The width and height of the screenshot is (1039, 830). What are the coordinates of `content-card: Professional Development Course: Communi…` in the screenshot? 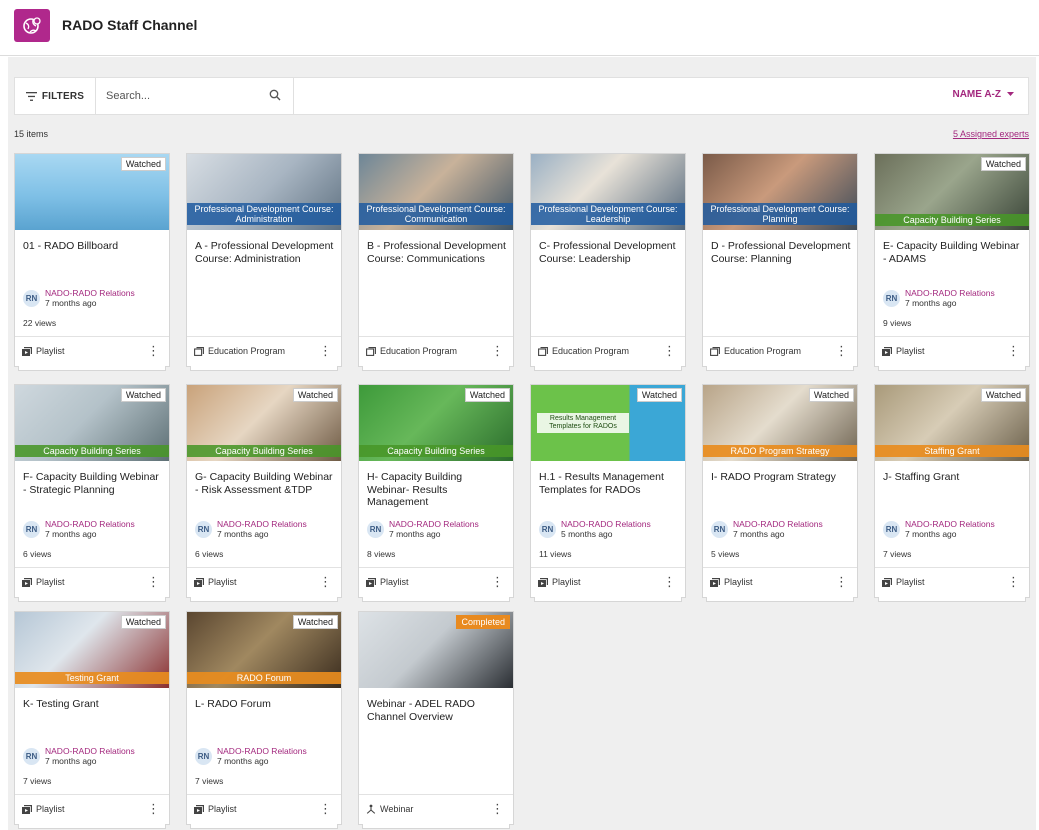 It's located at (436, 262).